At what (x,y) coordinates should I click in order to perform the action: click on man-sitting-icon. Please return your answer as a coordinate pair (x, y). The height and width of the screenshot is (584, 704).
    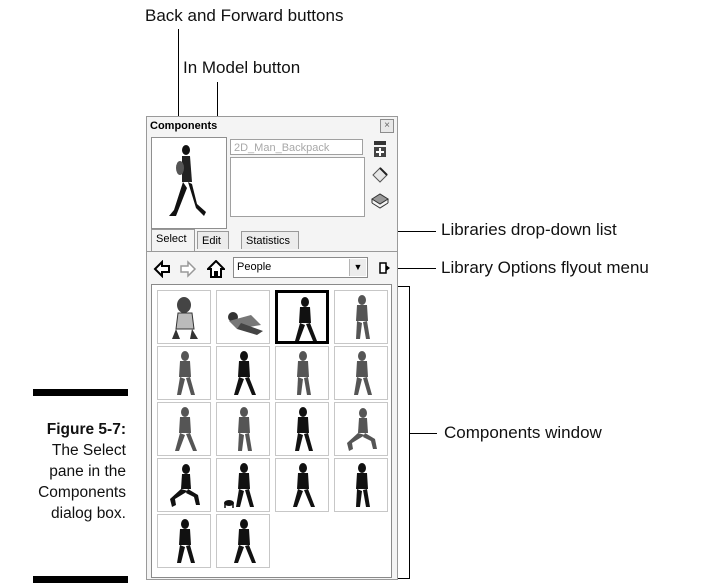
    Looking at the image, I should click on (362, 429).